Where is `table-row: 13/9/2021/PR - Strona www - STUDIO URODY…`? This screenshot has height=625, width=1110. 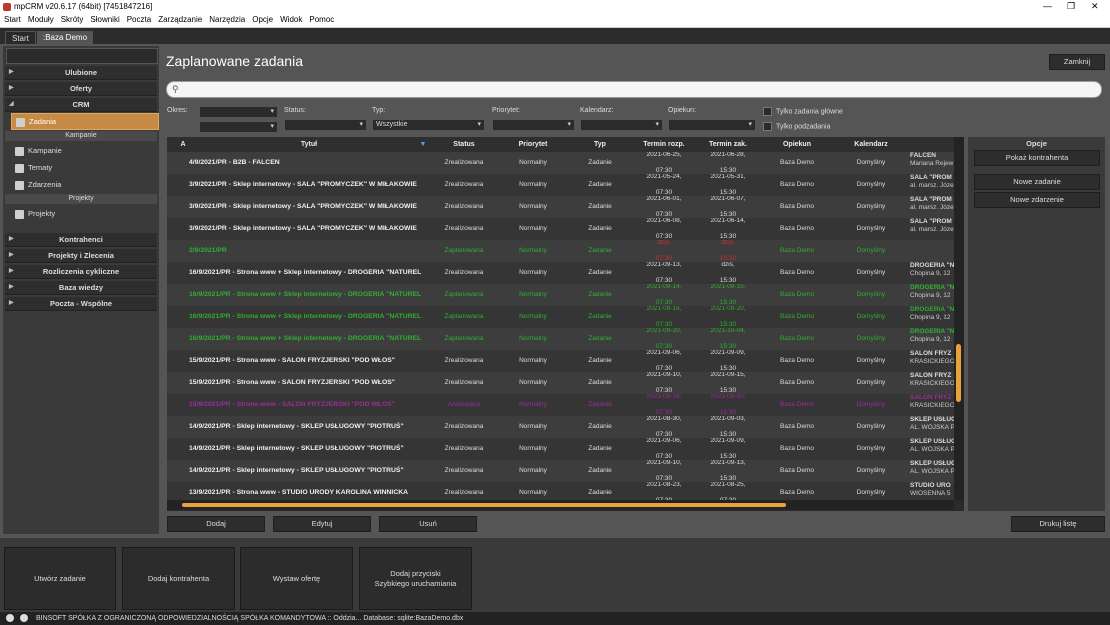 table-row: 13/9/2021/PR - Strona www - STUDIO URODY… is located at coordinates (560, 491).